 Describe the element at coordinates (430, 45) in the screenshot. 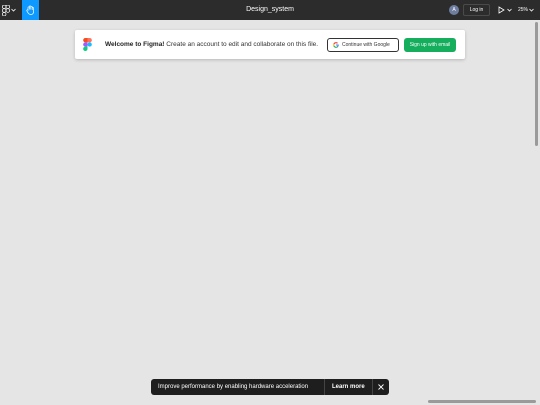

I see `signup-with-email-button: Sign up with email` at that location.